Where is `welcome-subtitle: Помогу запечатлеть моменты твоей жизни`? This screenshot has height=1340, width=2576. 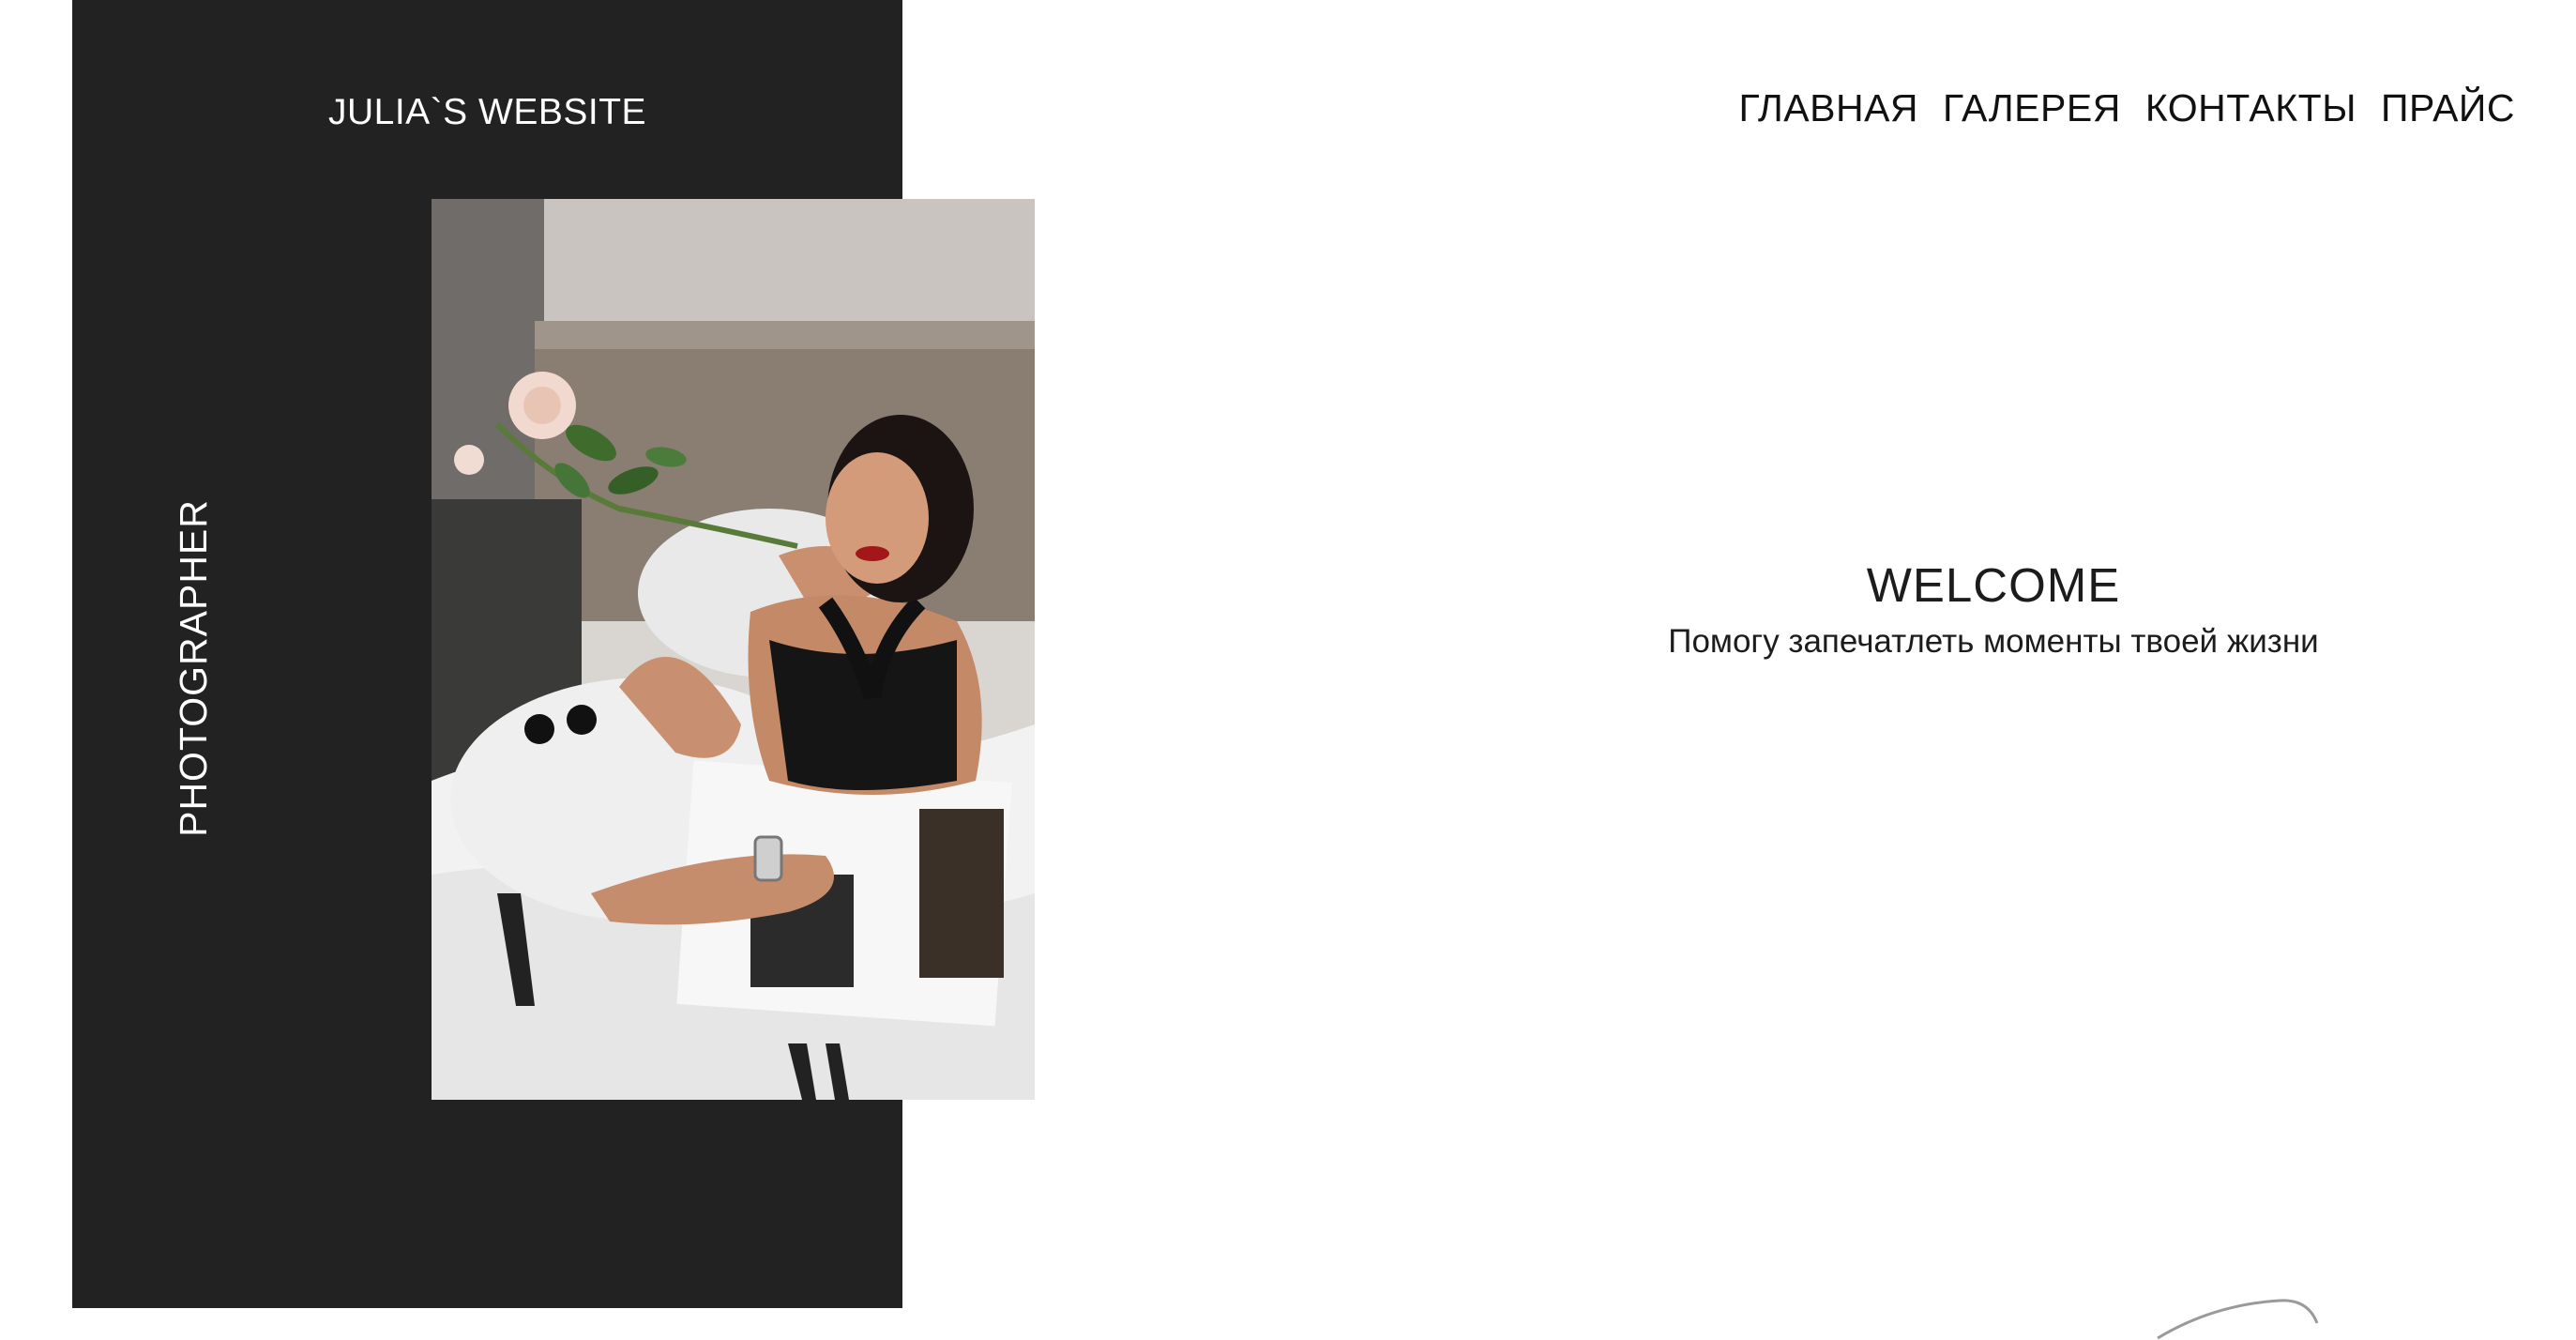 welcome-subtitle: Помогу запечатлеть моменты твоей жизни is located at coordinates (1993, 641).